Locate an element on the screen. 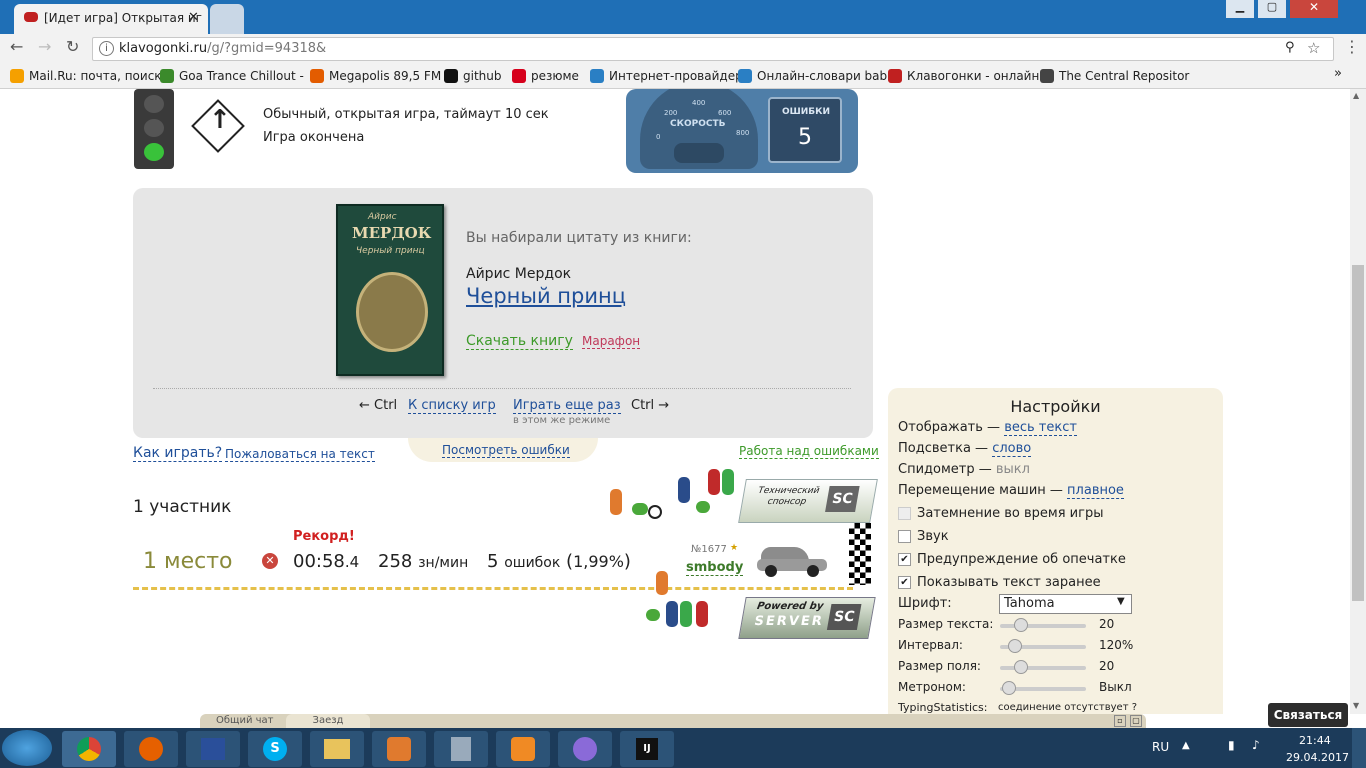  setting-highlight: Подсветка — слово is located at coordinates (965, 449).